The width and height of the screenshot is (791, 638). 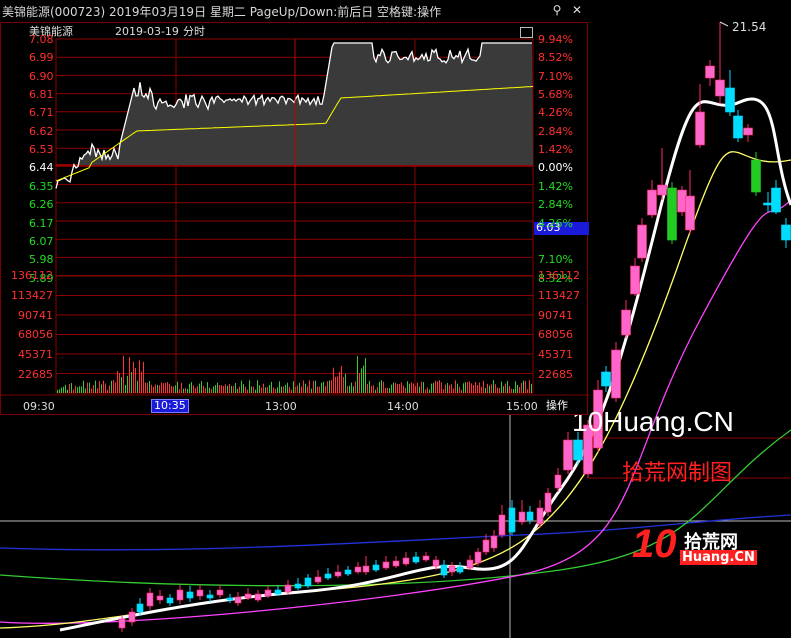 I want to click on price-tick: 6.35, so click(x=41, y=186).